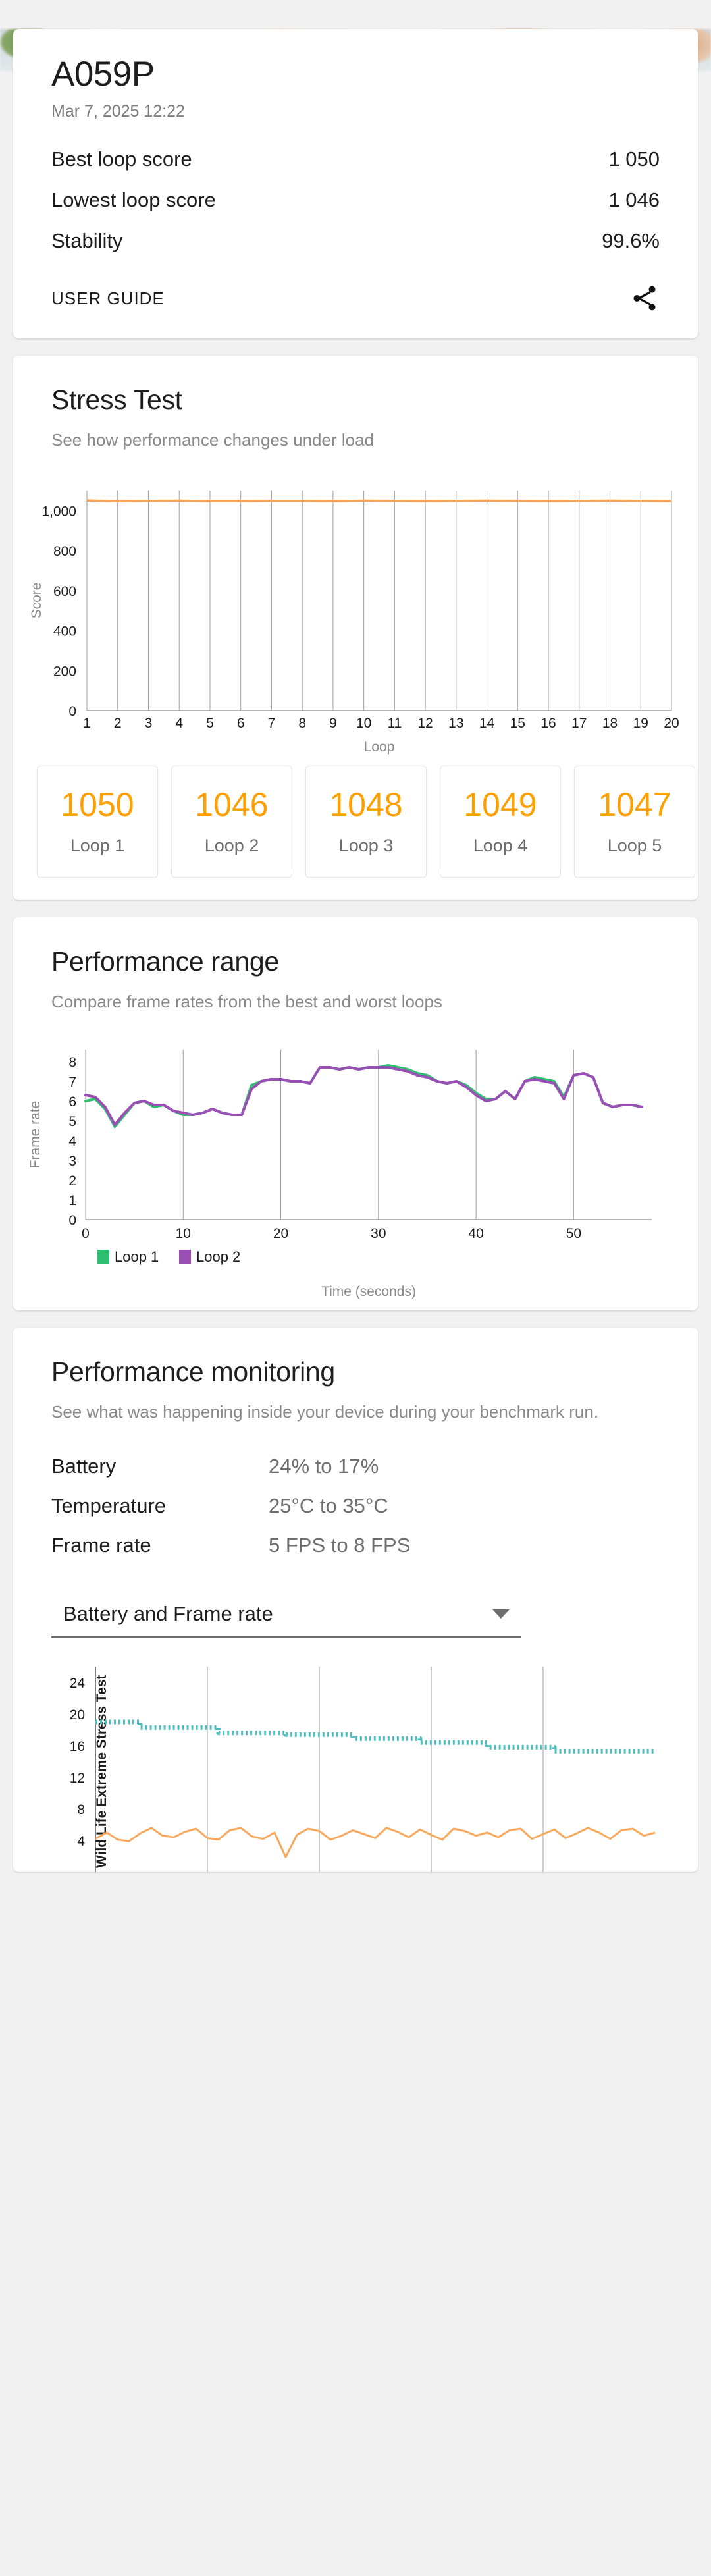 This screenshot has width=711, height=2576. I want to click on svg-text: 15, so click(517, 723).